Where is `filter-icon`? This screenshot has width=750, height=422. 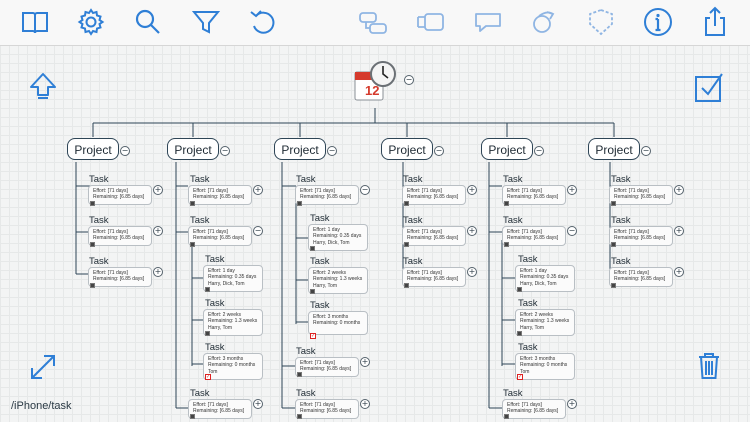 filter-icon is located at coordinates (206, 22).